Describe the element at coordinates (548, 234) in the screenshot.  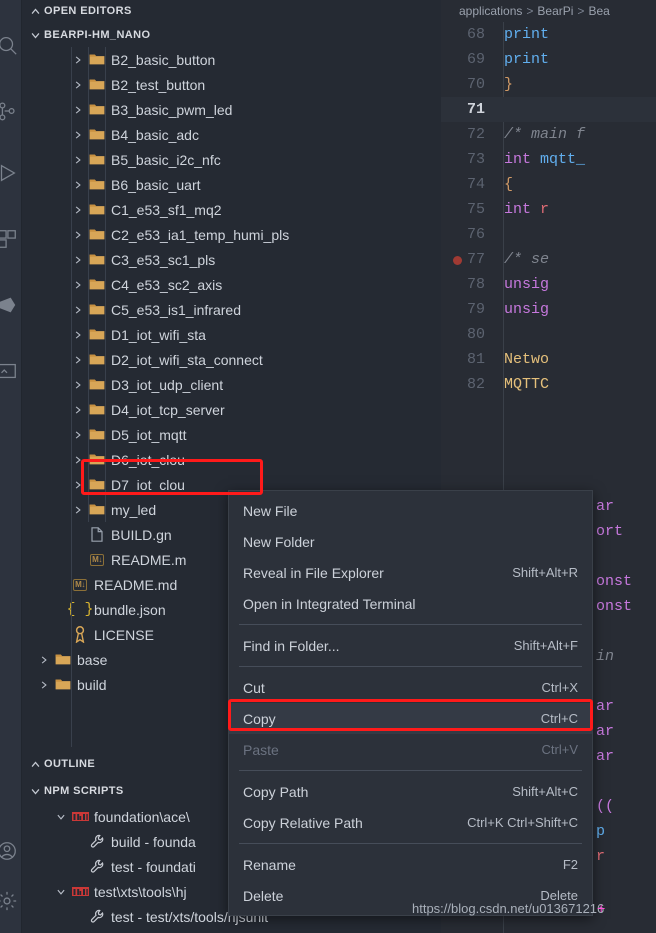
I see `code-line: 76` at that location.